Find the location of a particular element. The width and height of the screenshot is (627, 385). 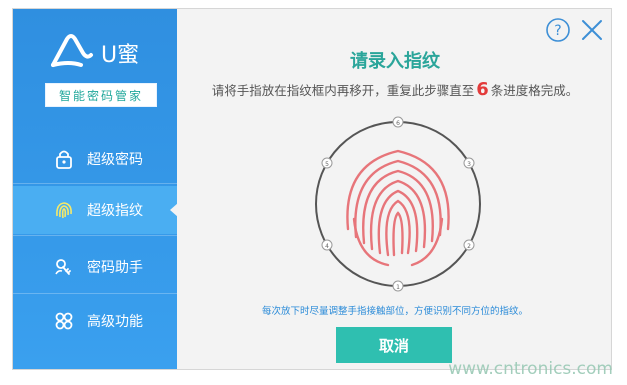

sidebar-item-password-assistant: 密码助手 is located at coordinates (95, 267).